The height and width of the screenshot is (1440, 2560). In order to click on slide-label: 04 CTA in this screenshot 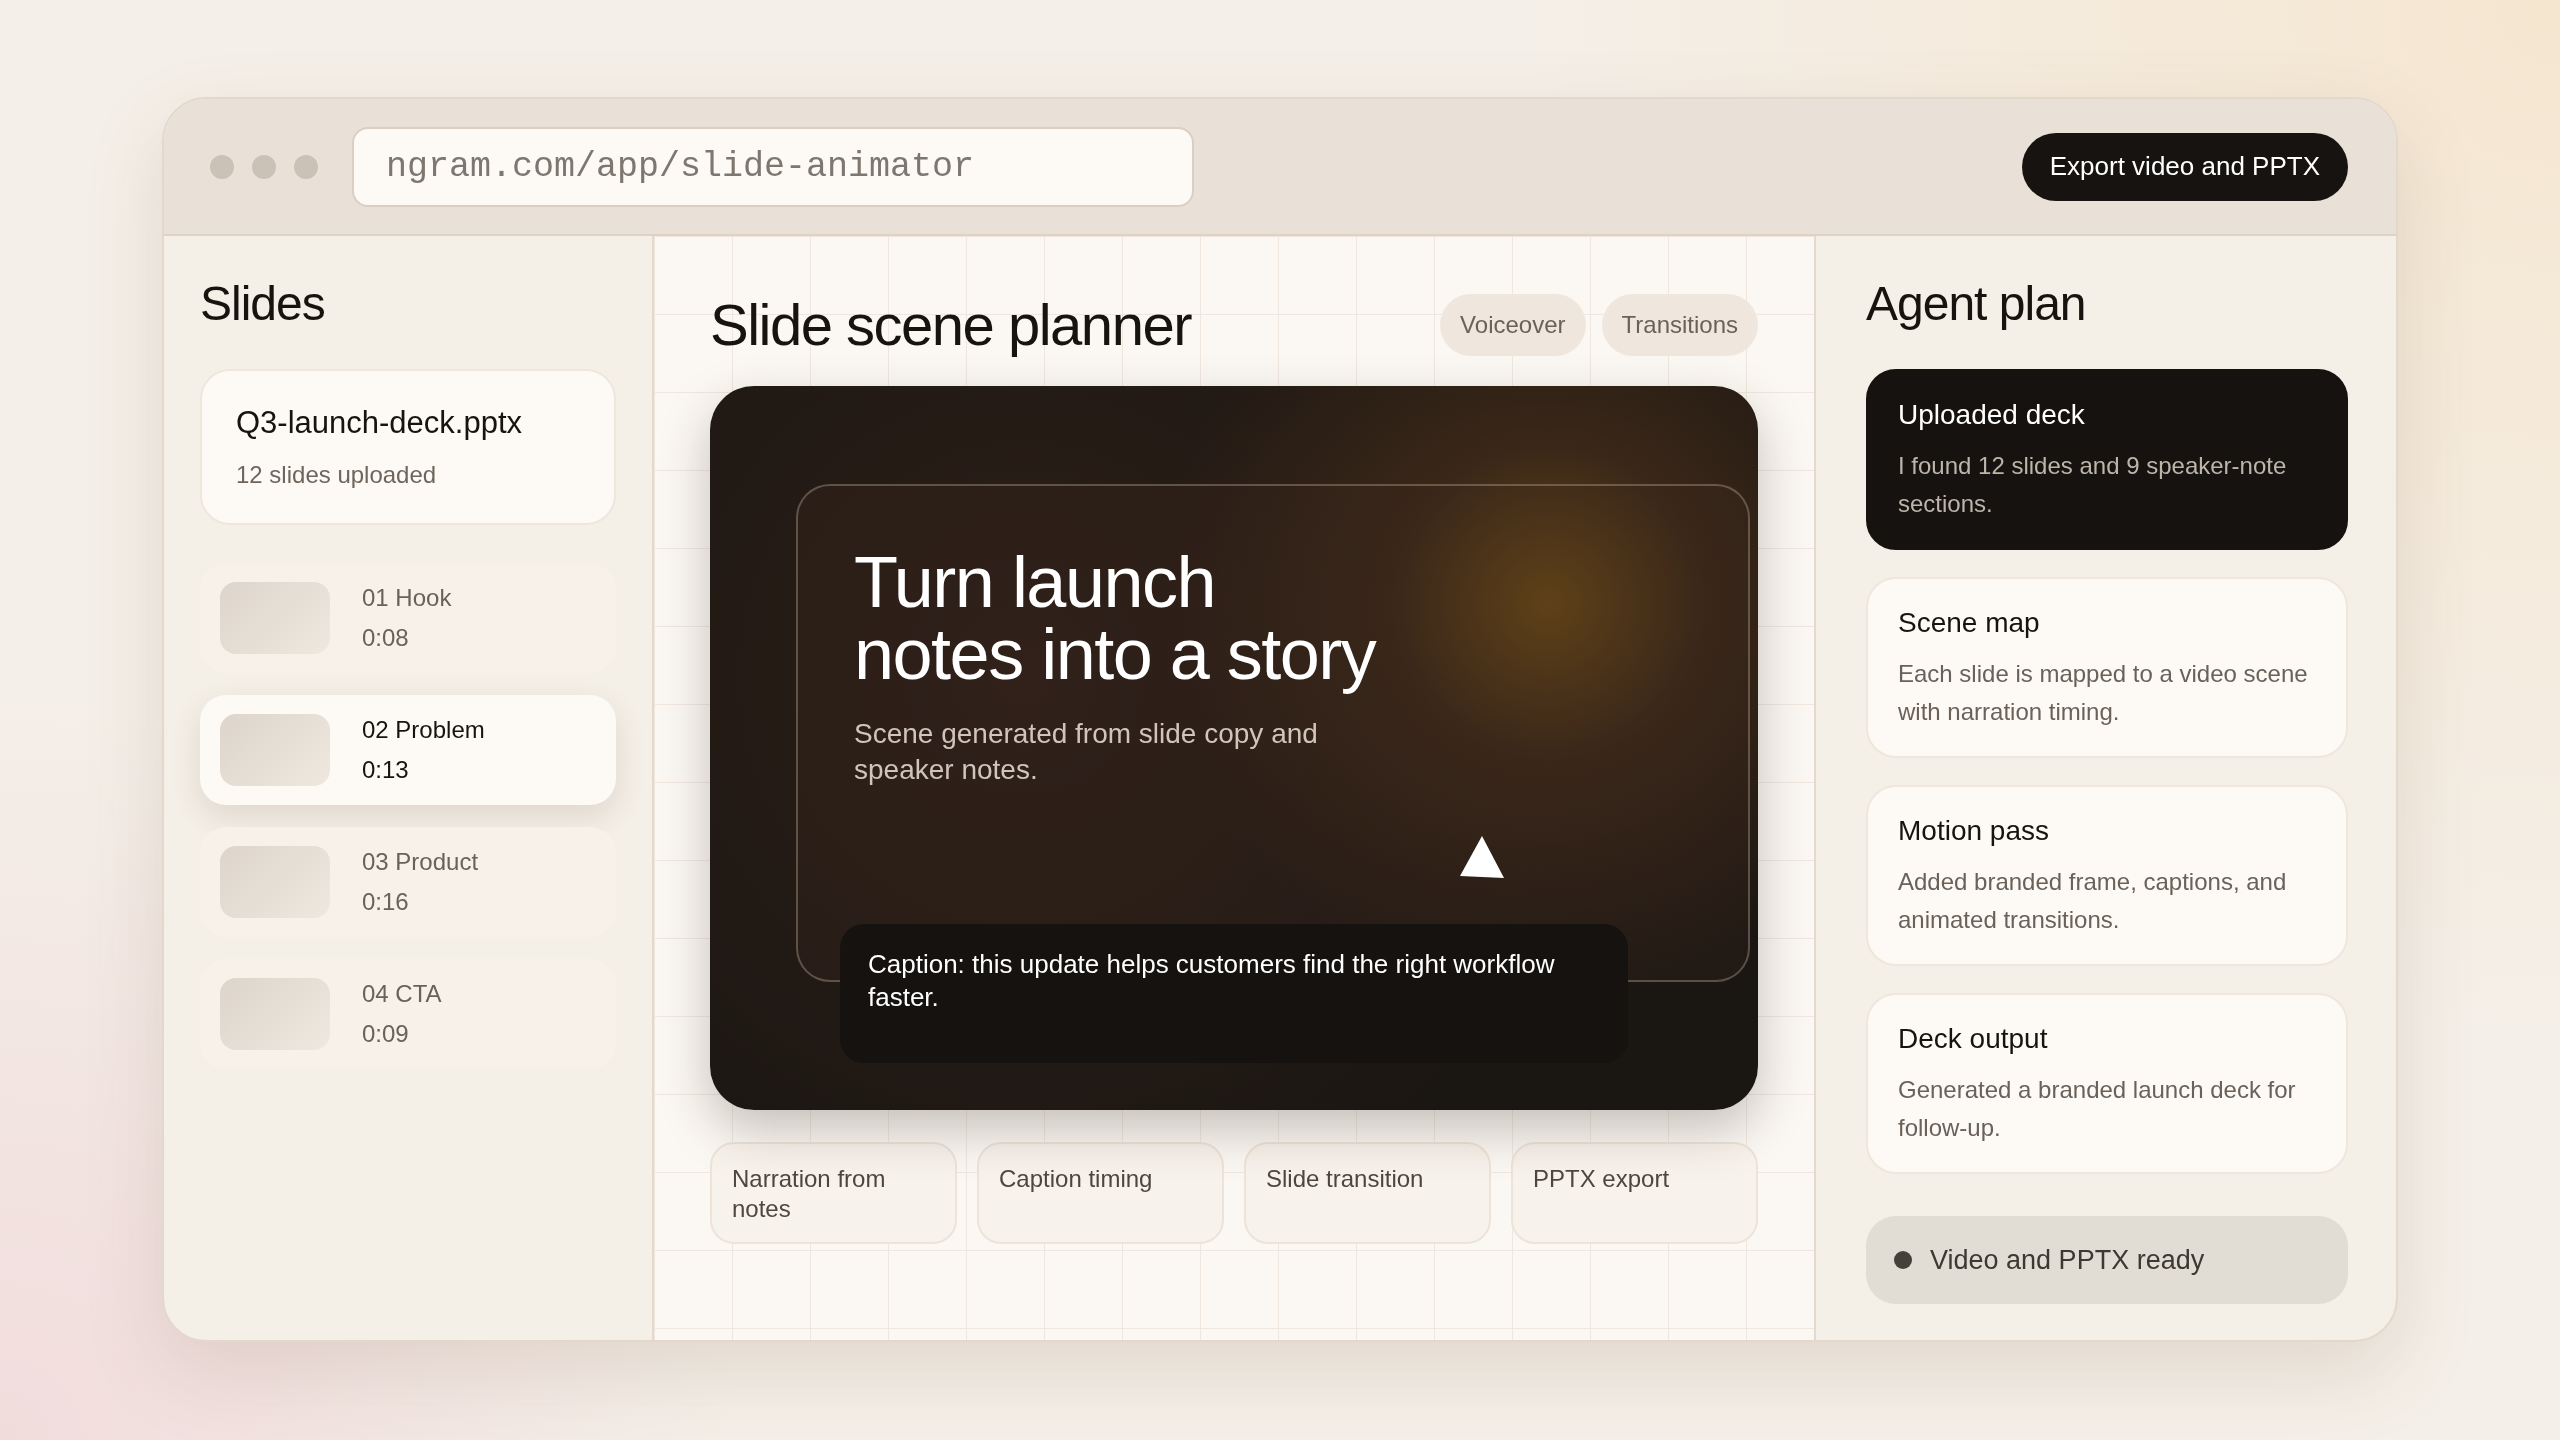, I will do `click(402, 994)`.